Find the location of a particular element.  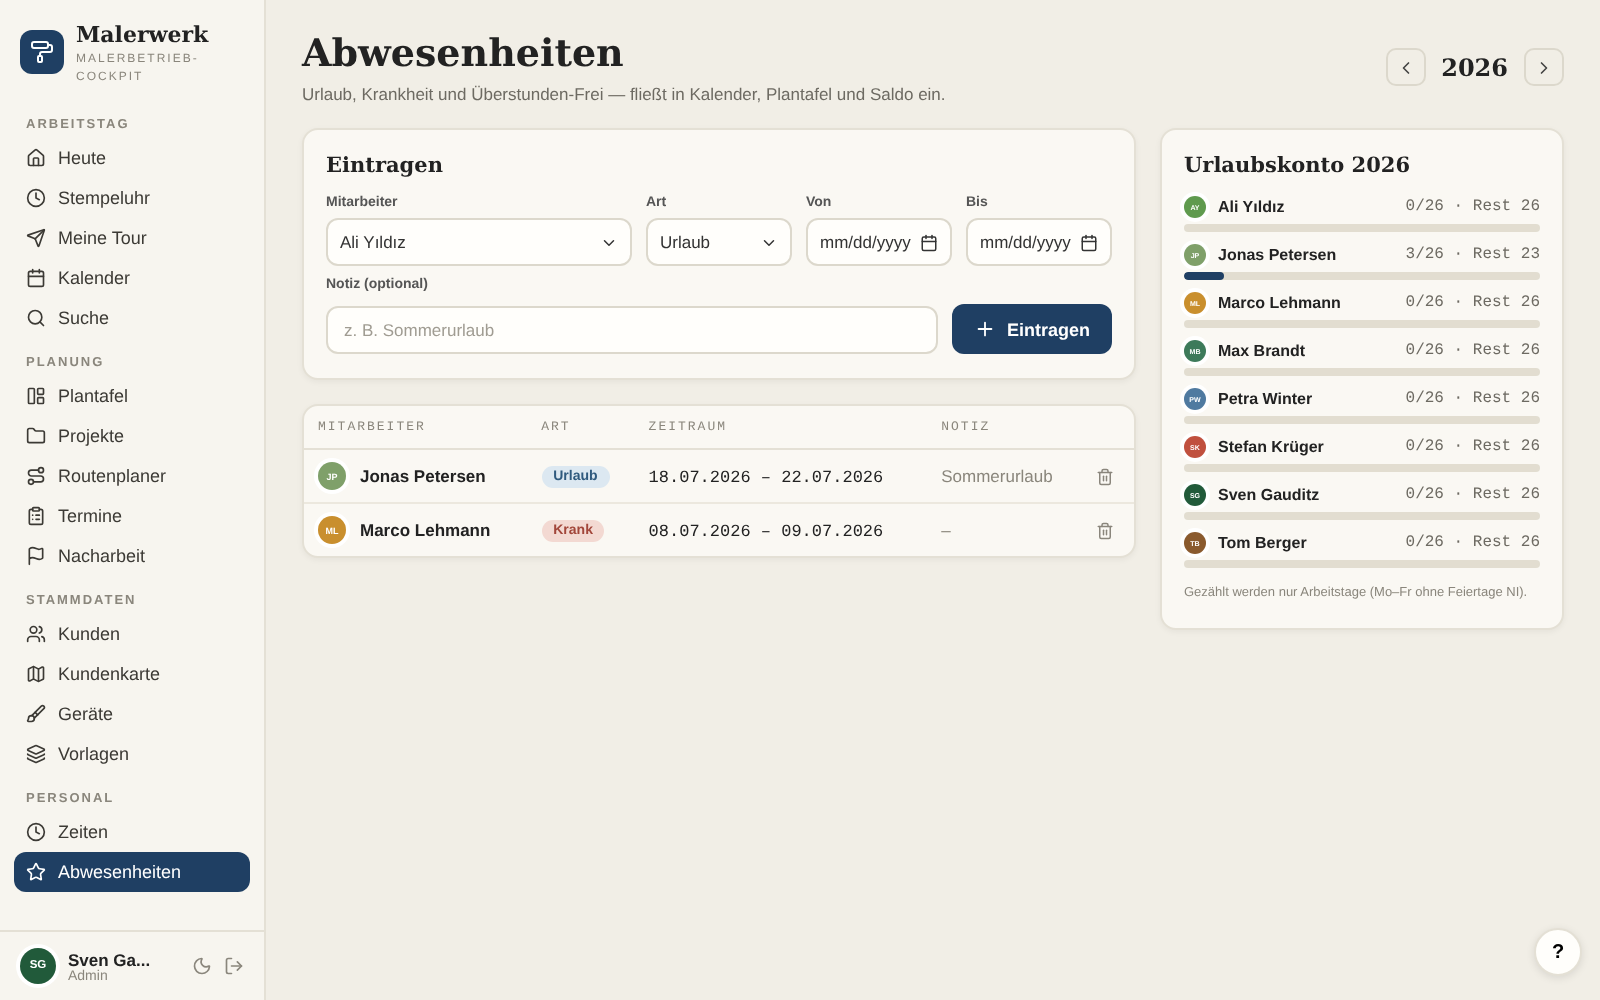

brand-name: Malerwerk is located at coordinates (143, 35).